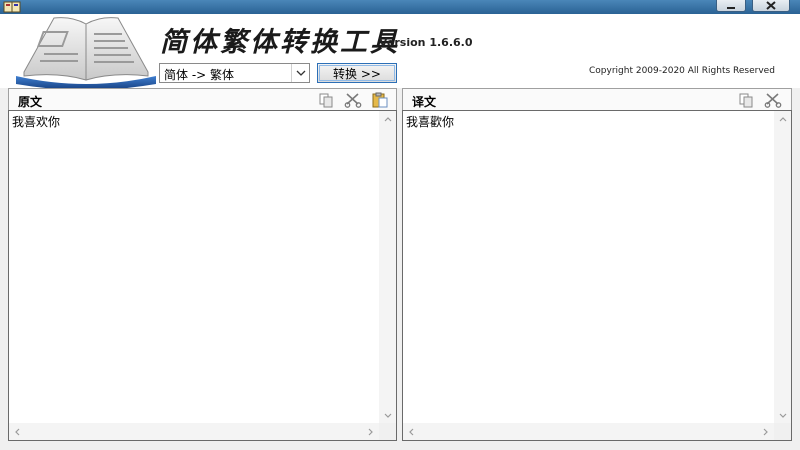 The image size is (800, 450). What do you see at coordinates (588, 431) in the screenshot?
I see `target-horizontal-scrollbar` at bounding box center [588, 431].